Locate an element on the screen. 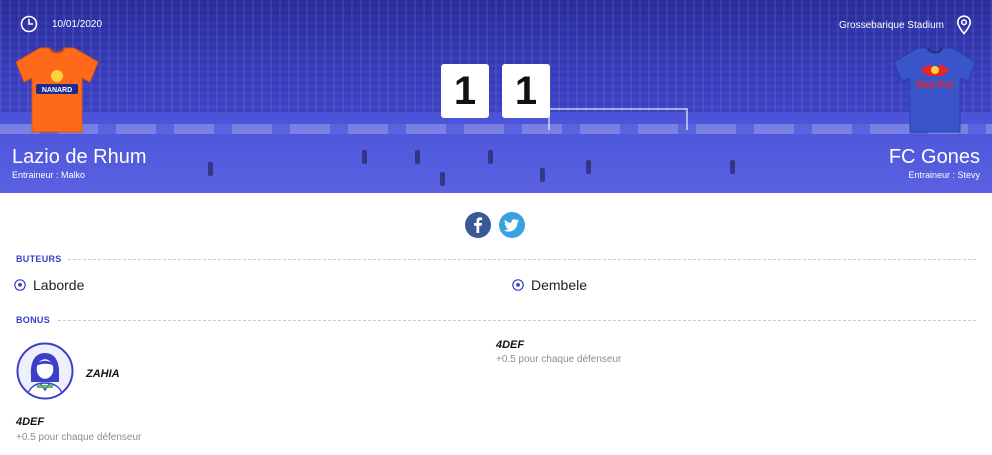 The image size is (992, 455). stadium-name: Grossebarique Stadium is located at coordinates (891, 25).